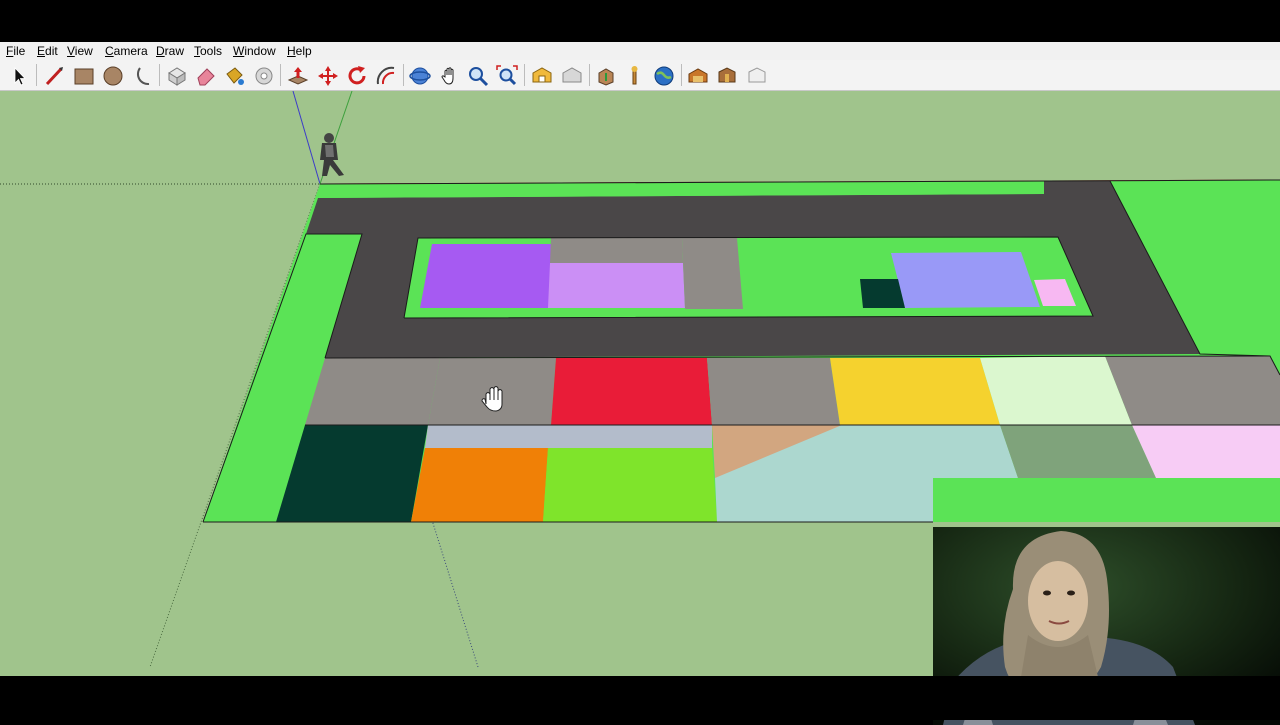 This screenshot has height=725, width=1280. Describe the element at coordinates (420, 76) in the screenshot. I see `orbit-icon` at that location.